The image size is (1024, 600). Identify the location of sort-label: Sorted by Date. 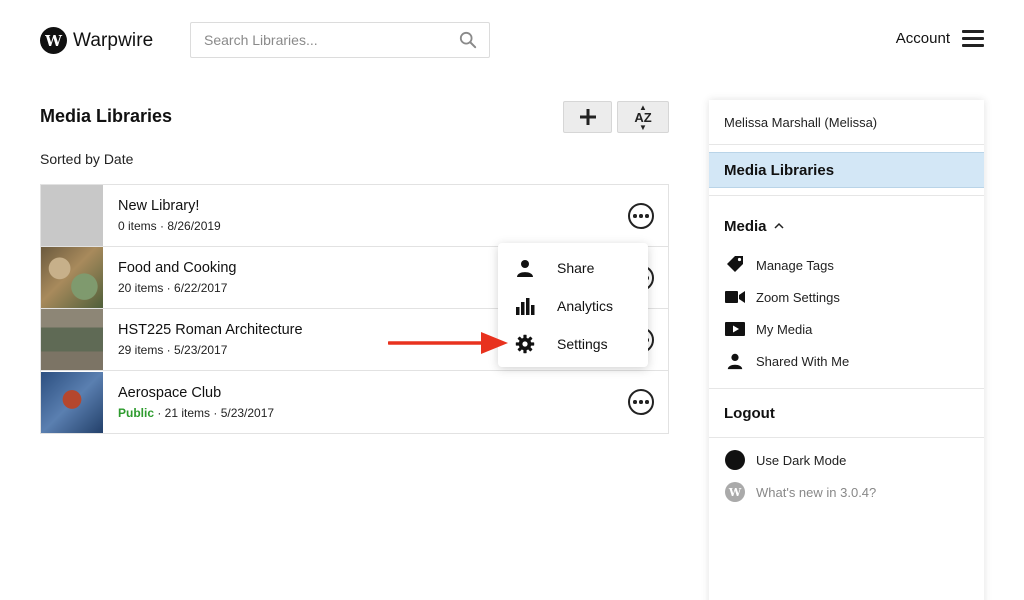
(87, 159).